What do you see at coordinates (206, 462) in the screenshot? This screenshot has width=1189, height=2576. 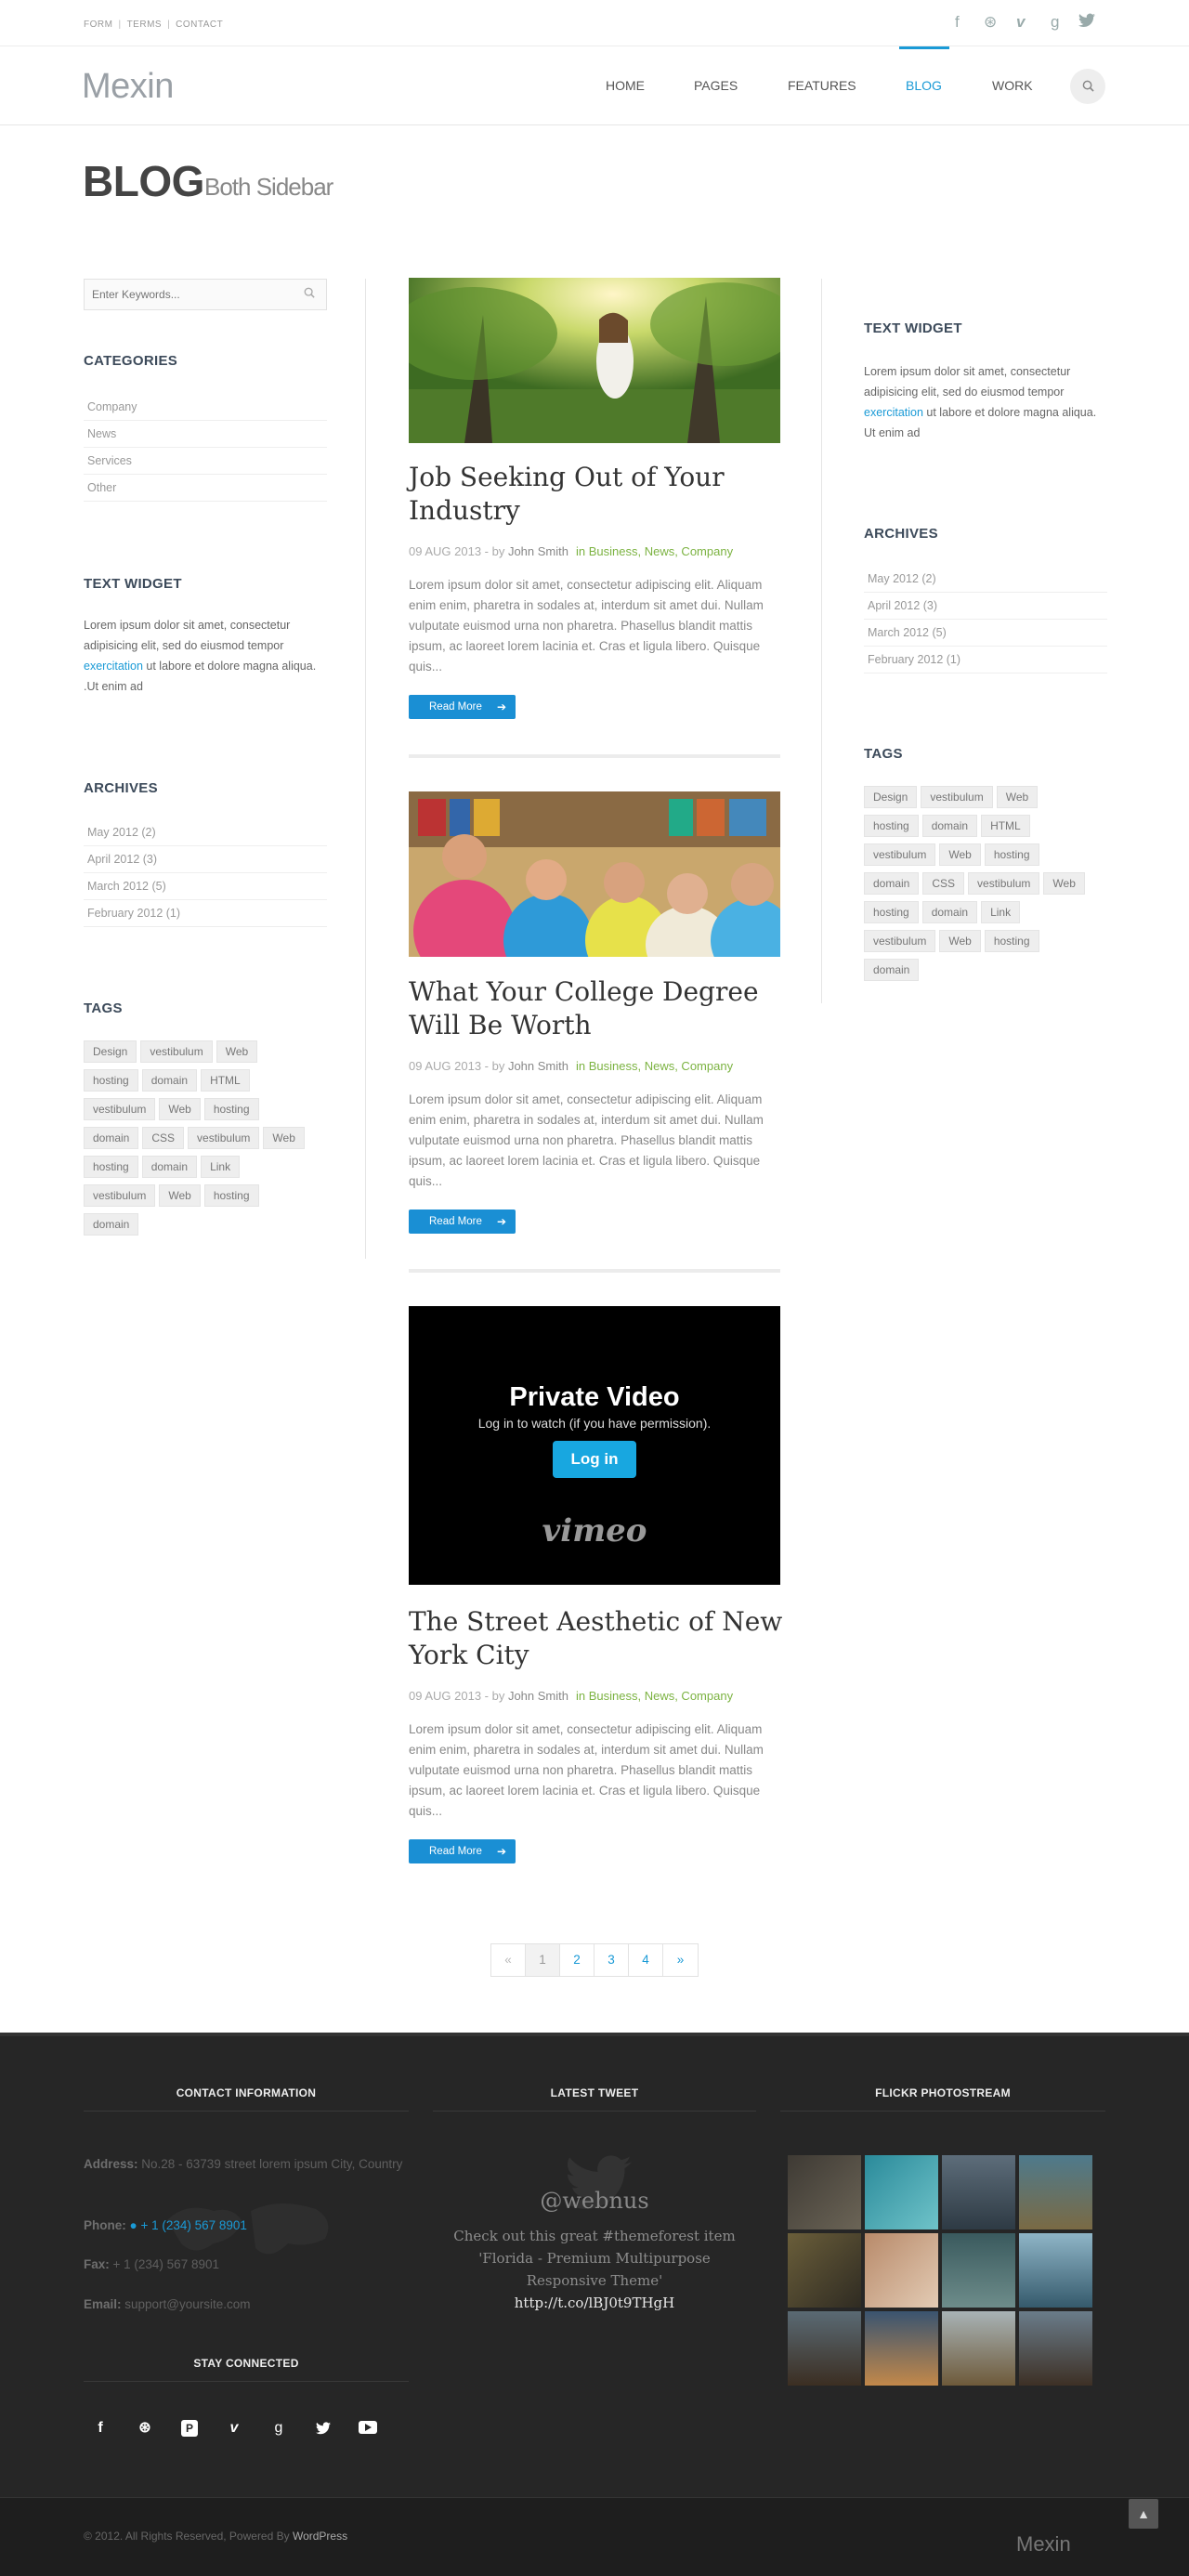 I see `category-item: Services` at bounding box center [206, 462].